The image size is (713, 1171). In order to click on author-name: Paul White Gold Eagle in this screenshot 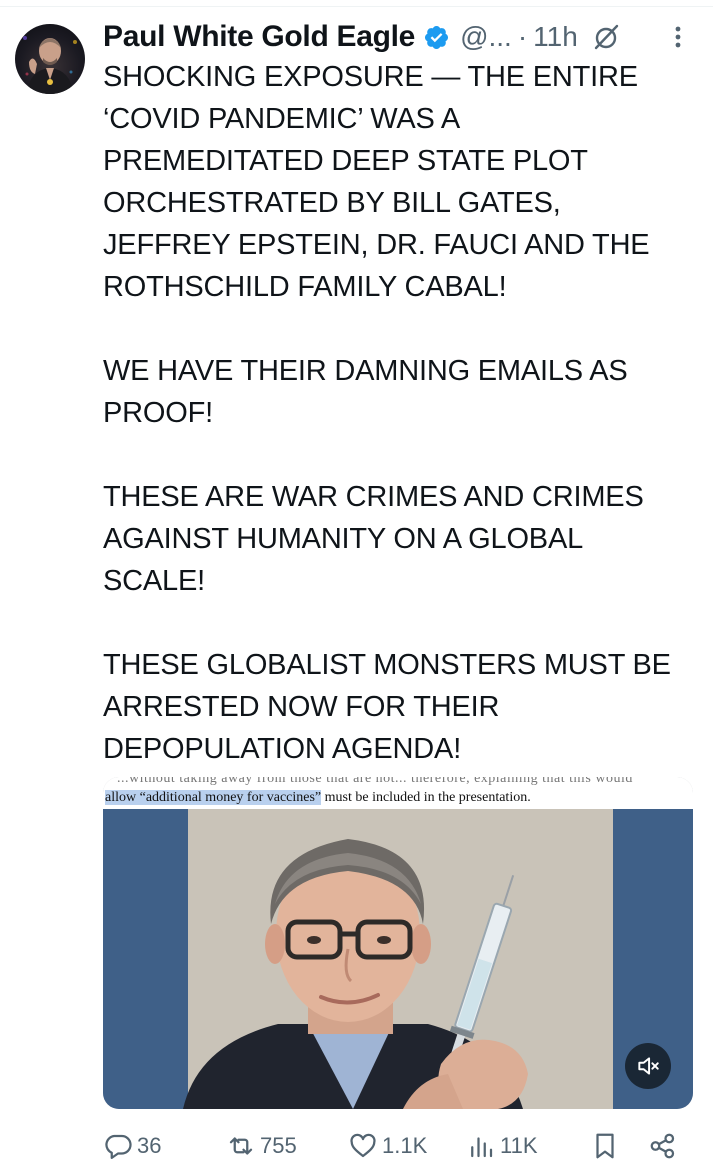, I will do `click(259, 37)`.